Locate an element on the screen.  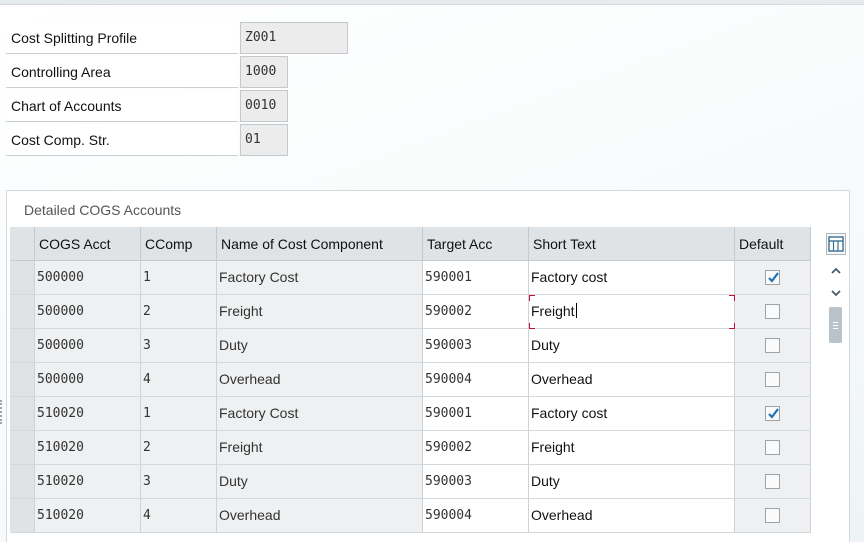
scroll-down-button is located at coordinates (836, 293).